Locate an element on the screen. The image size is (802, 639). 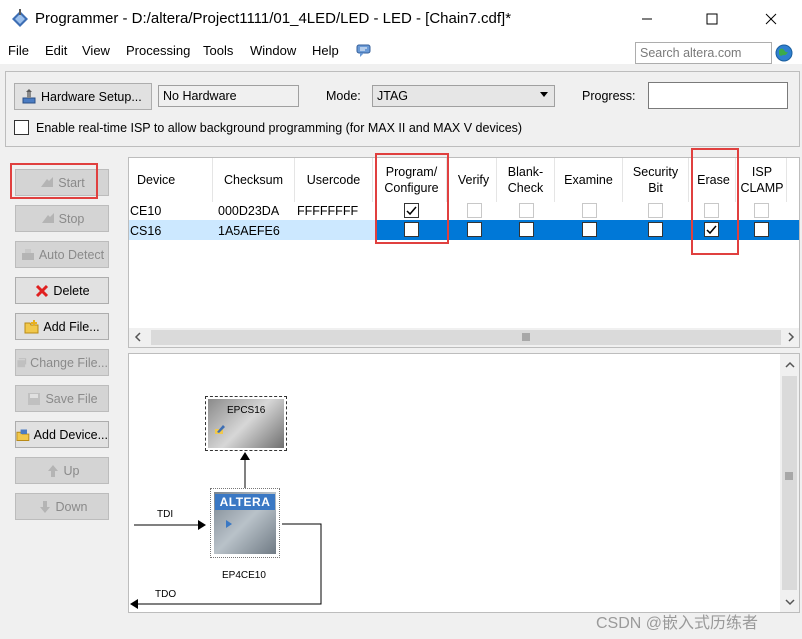
column-checksum: Checksum is located at coordinates (254, 180).